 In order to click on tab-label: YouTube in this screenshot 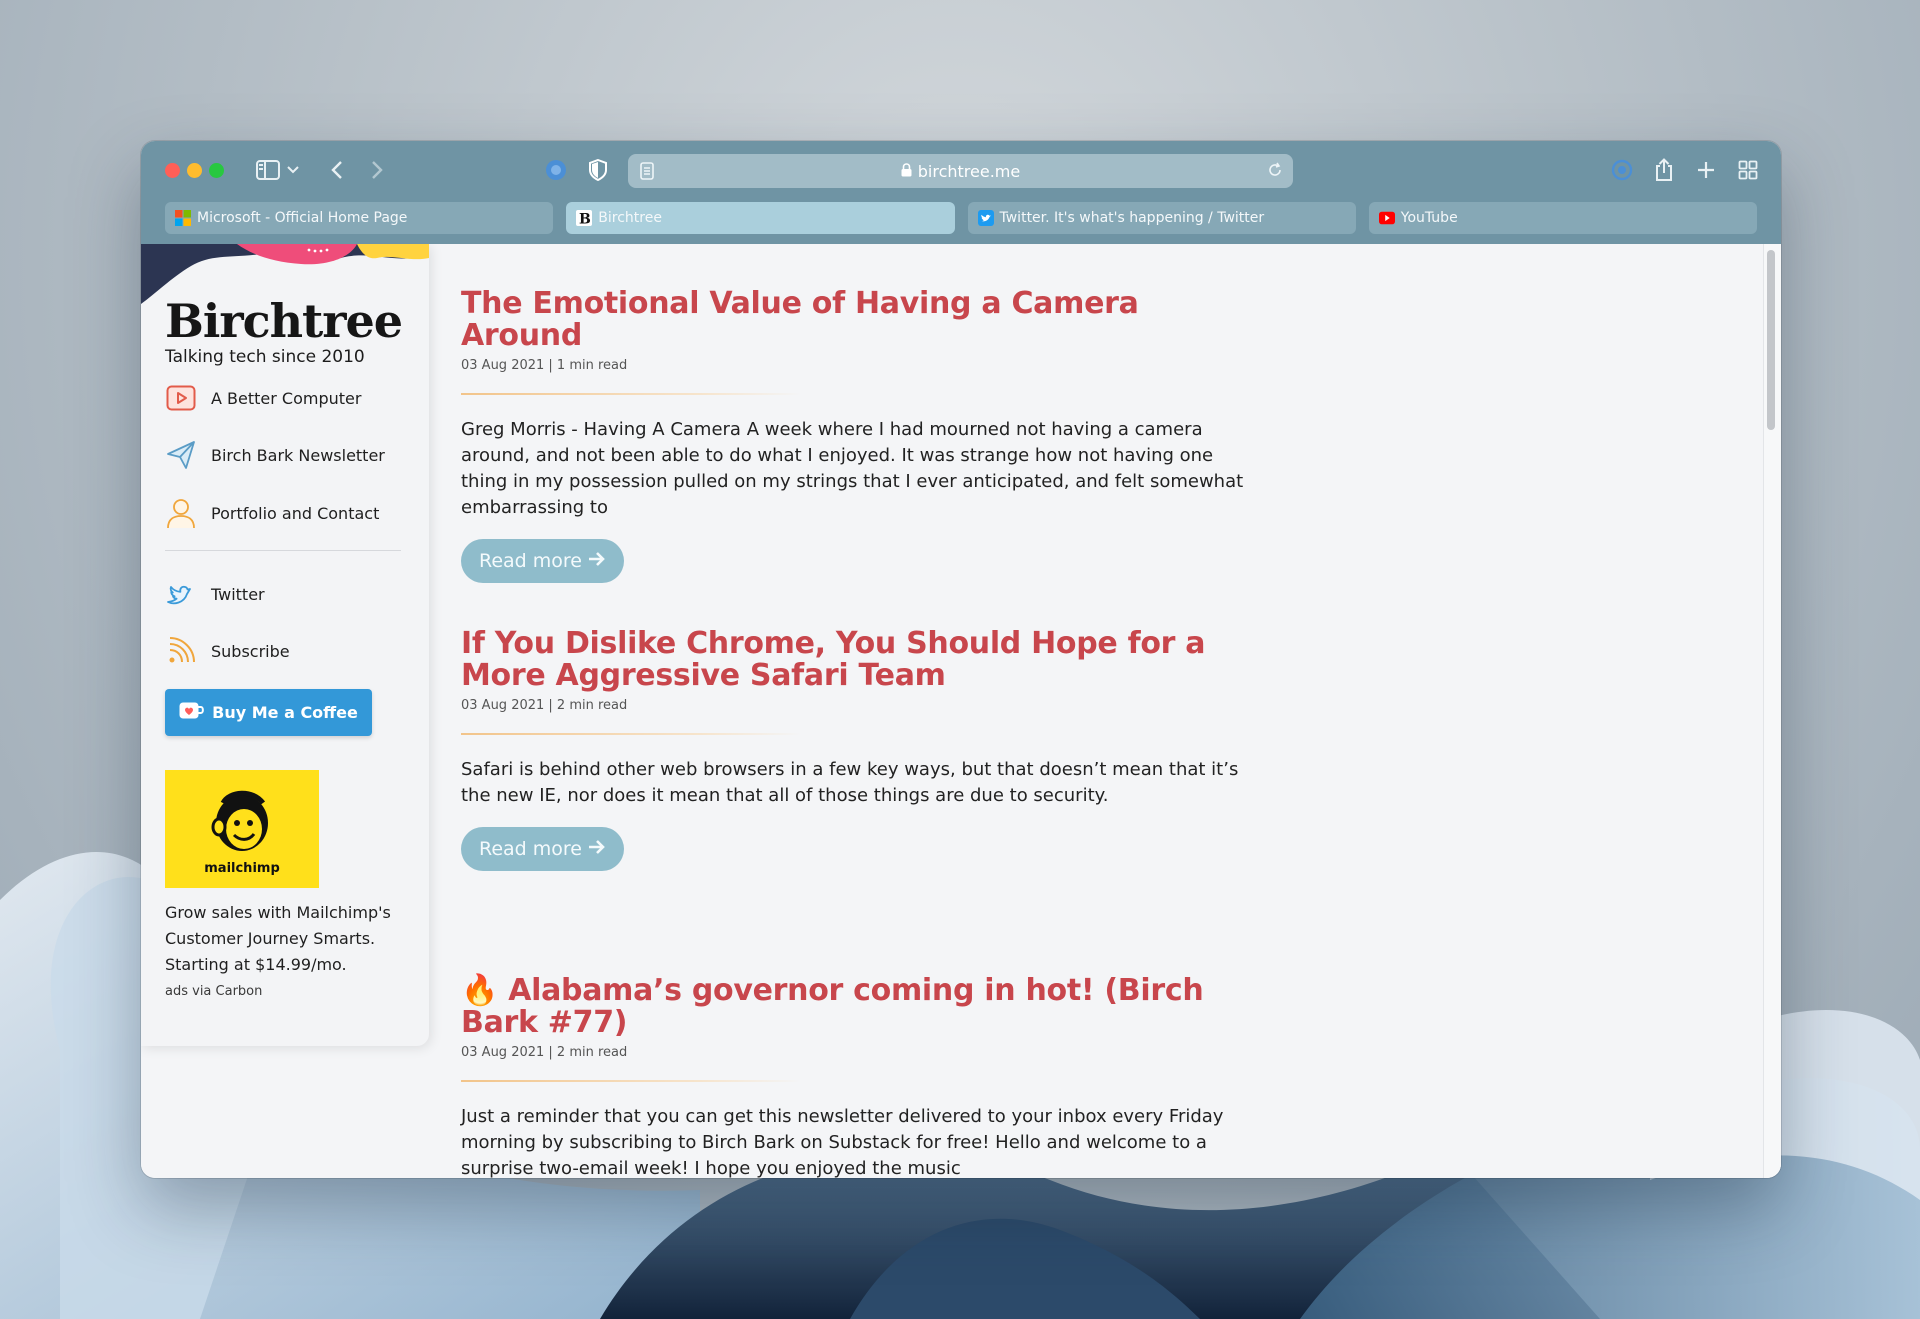, I will do `click(1429, 218)`.